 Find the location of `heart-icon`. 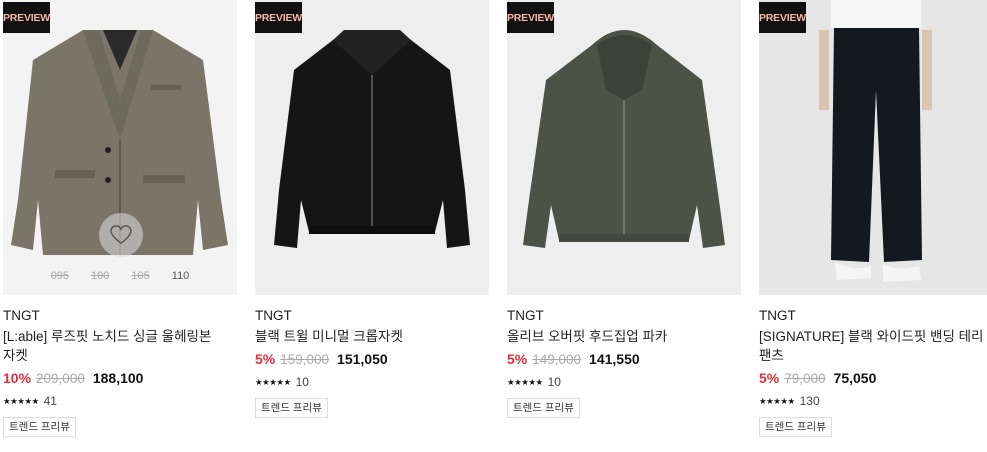

heart-icon is located at coordinates (121, 235).